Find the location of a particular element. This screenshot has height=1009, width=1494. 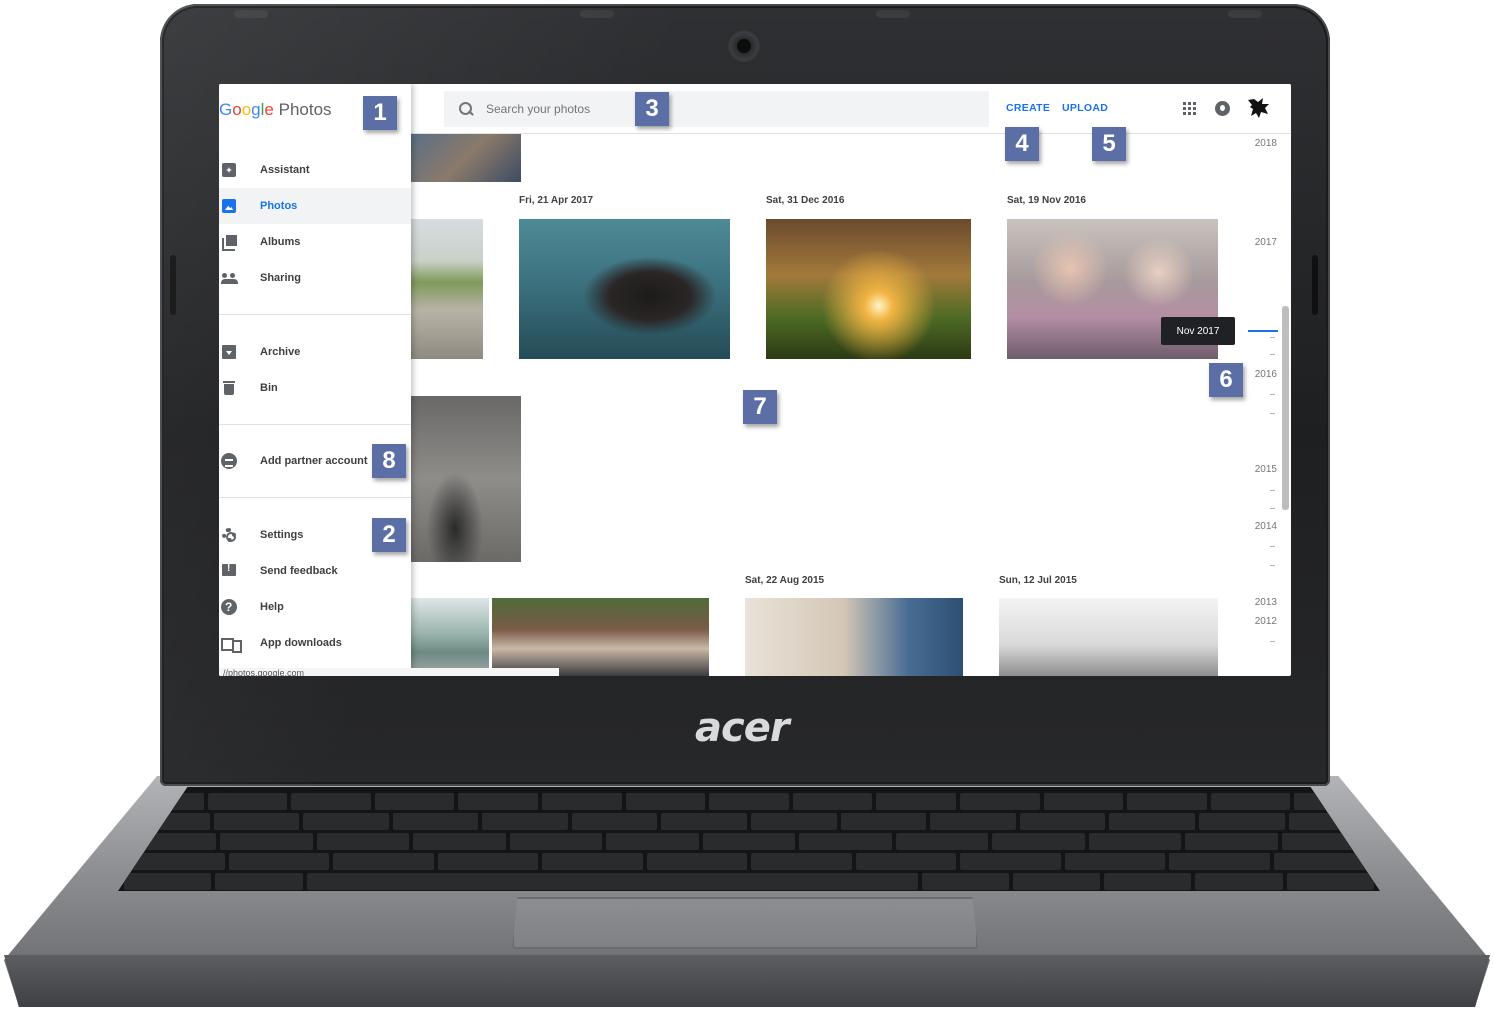

timeline-year: 2015 is located at coordinates (1266, 469).